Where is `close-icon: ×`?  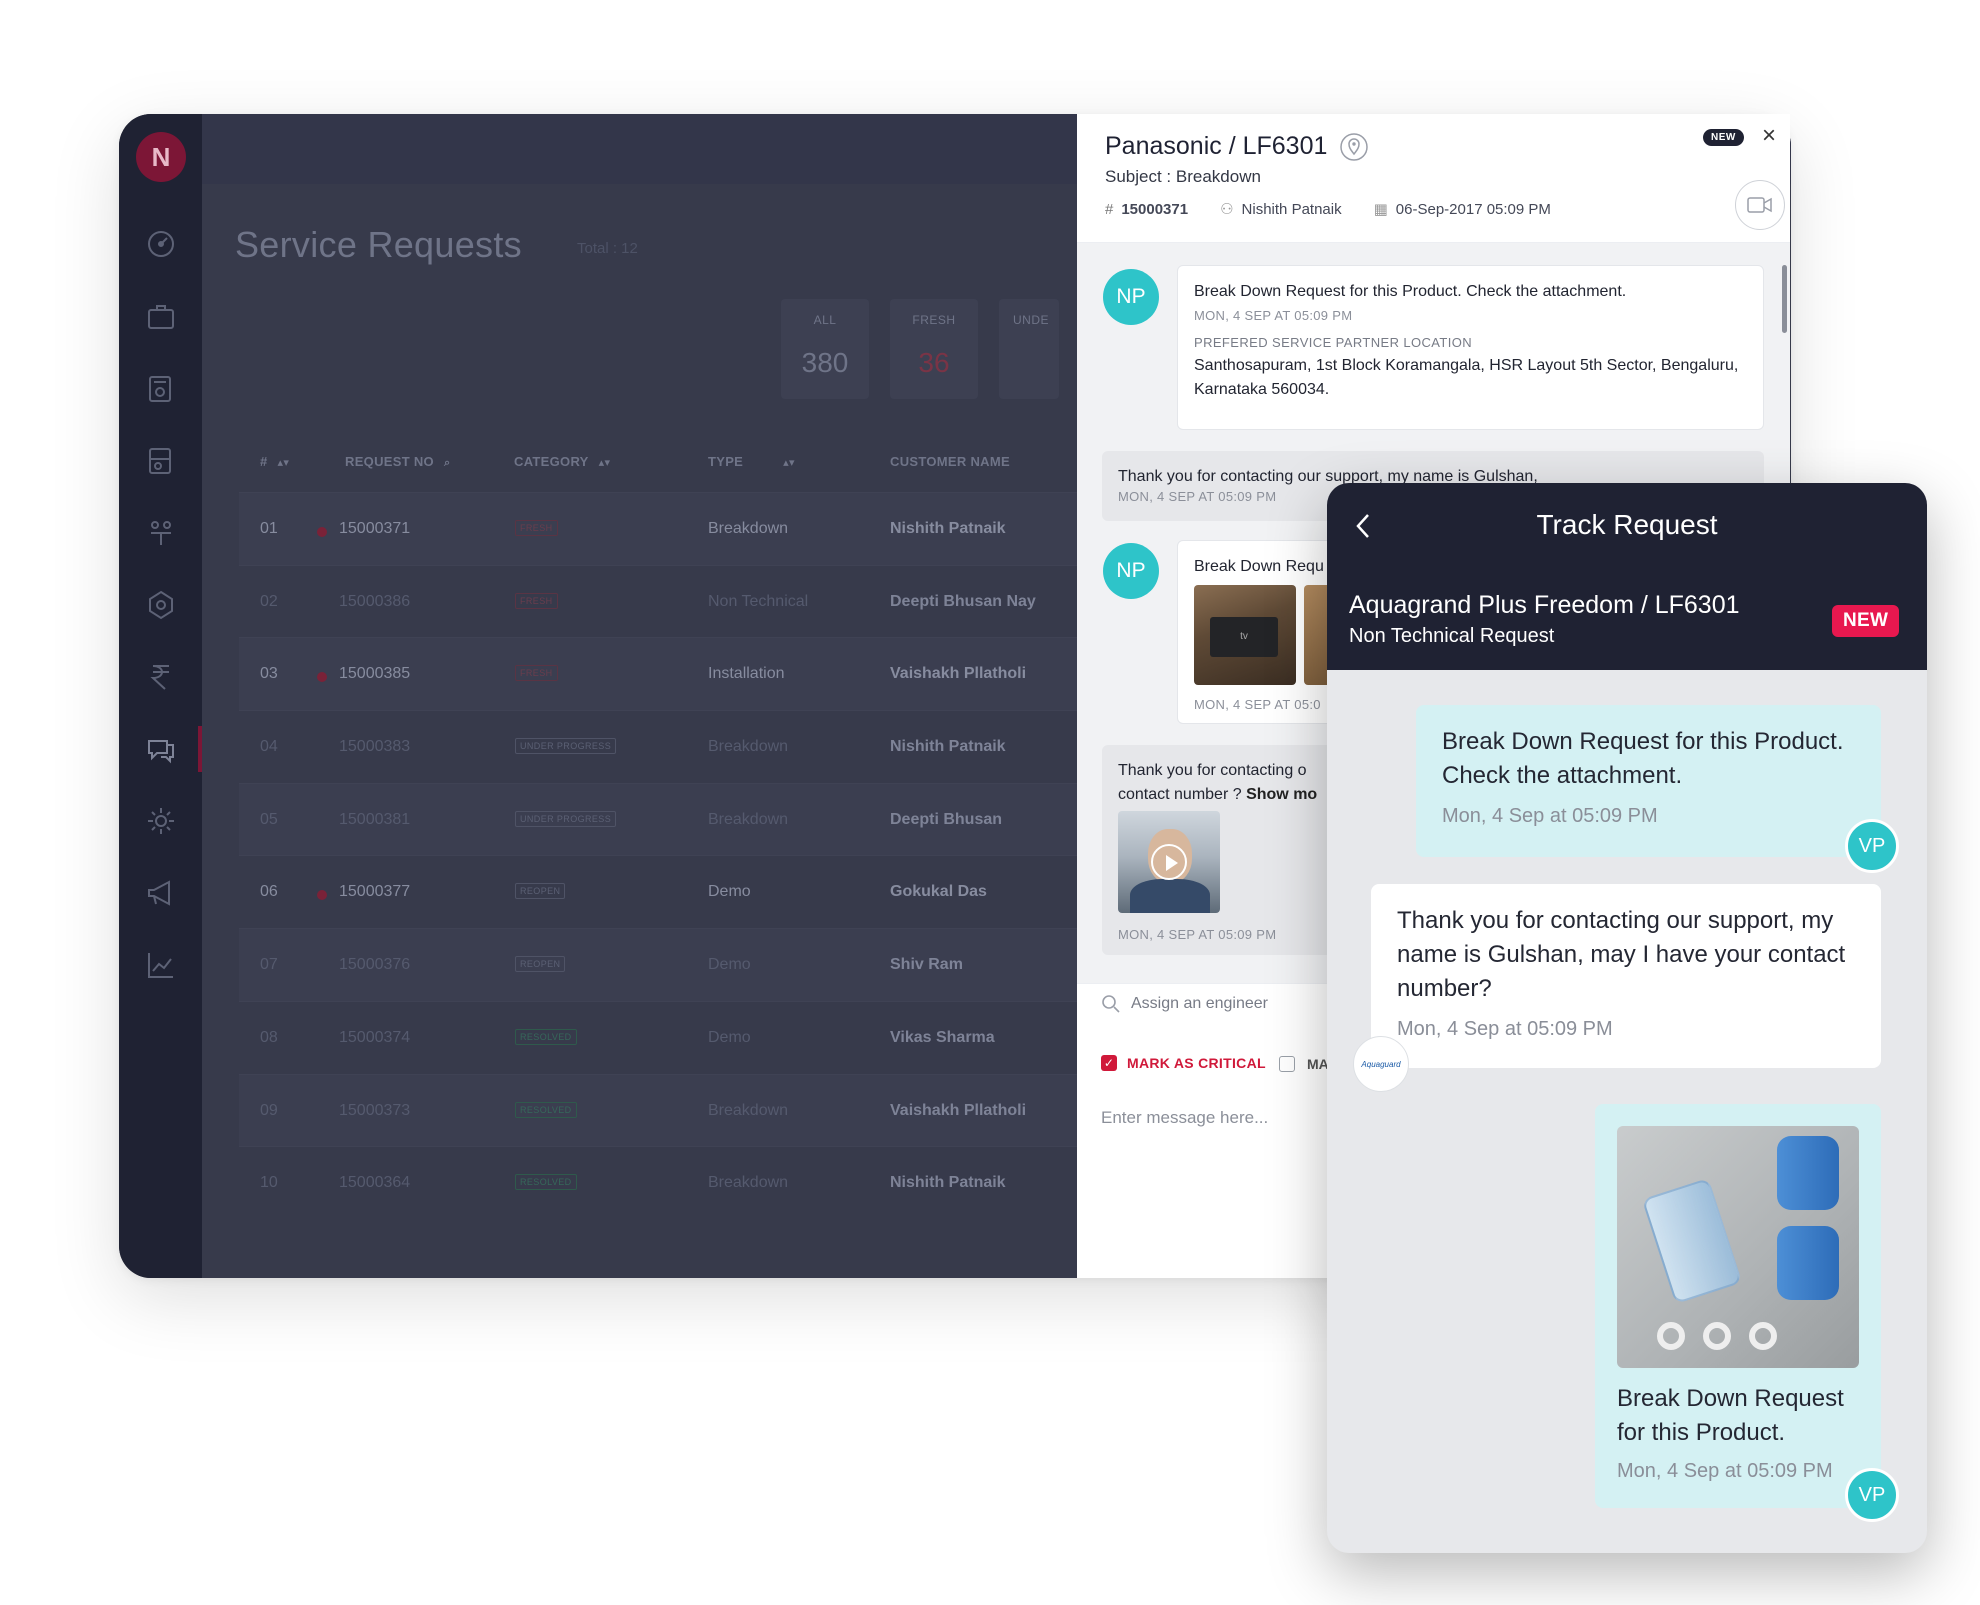
close-icon: × is located at coordinates (1769, 136).